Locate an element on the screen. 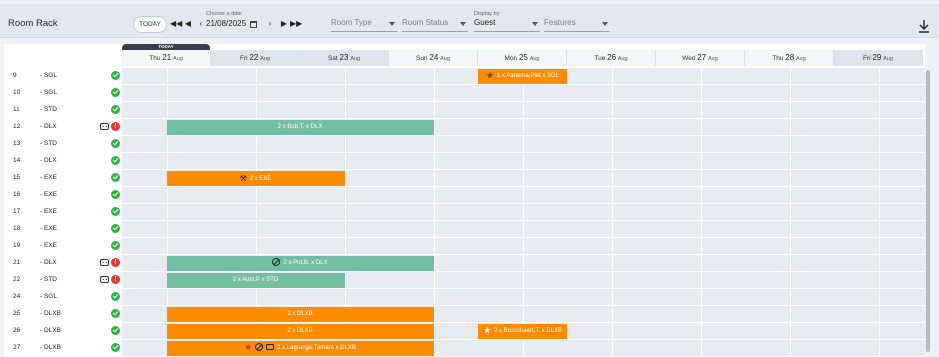 The height and width of the screenshot is (357, 939). room-row: 27 - DLXB ★ 2 x Lagrange,Tamara x DLXB is located at coordinates (464, 348).